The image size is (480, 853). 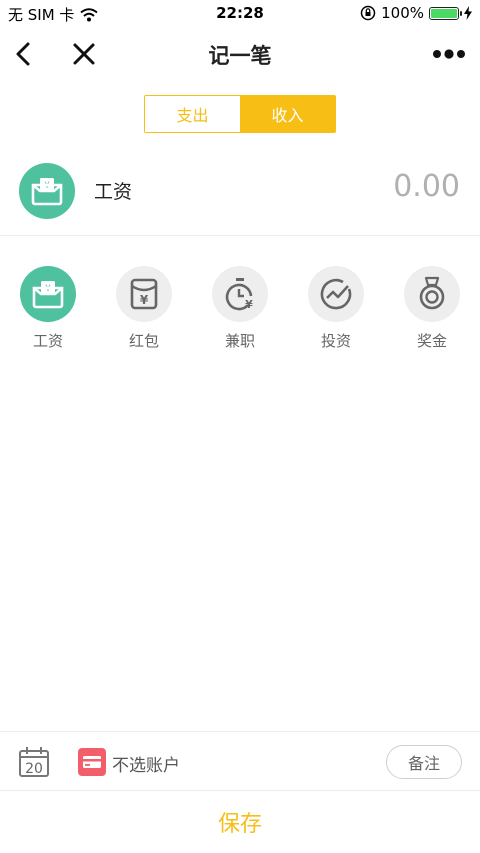 I want to click on trend-icon, so click(x=336, y=294).